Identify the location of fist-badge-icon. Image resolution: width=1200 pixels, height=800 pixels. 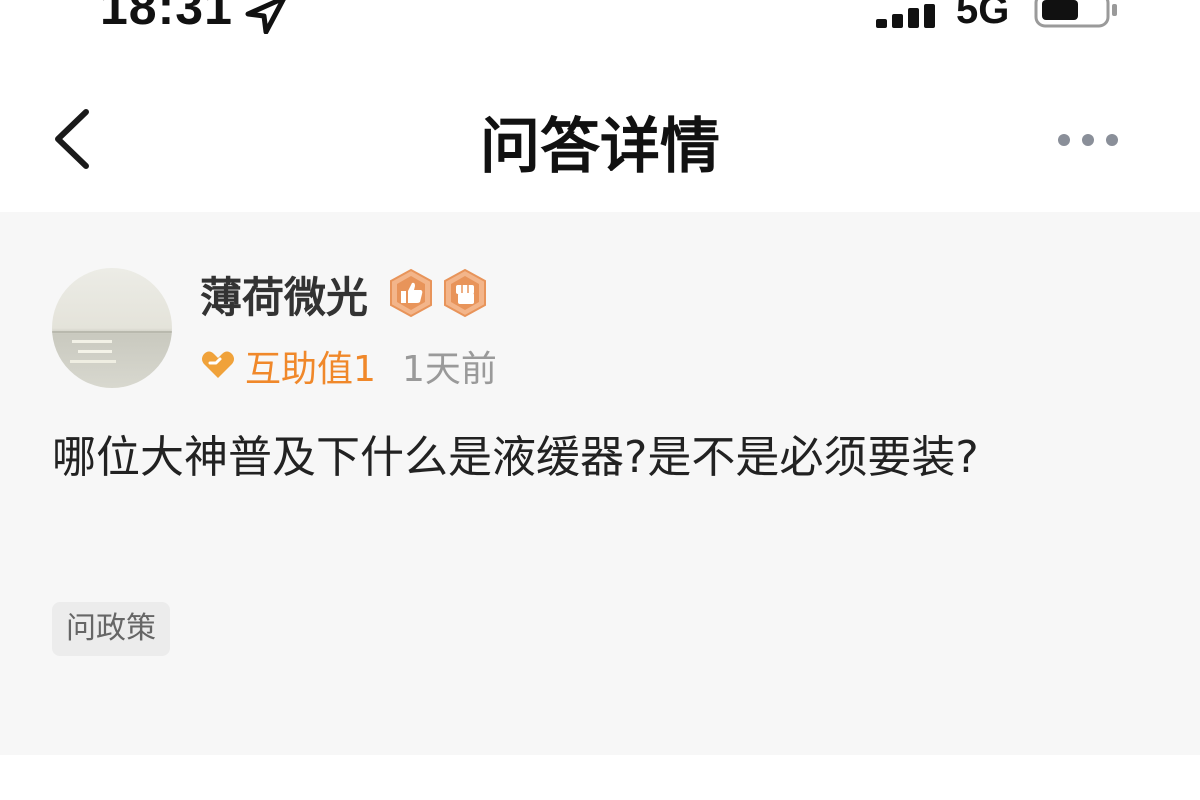
(465, 293).